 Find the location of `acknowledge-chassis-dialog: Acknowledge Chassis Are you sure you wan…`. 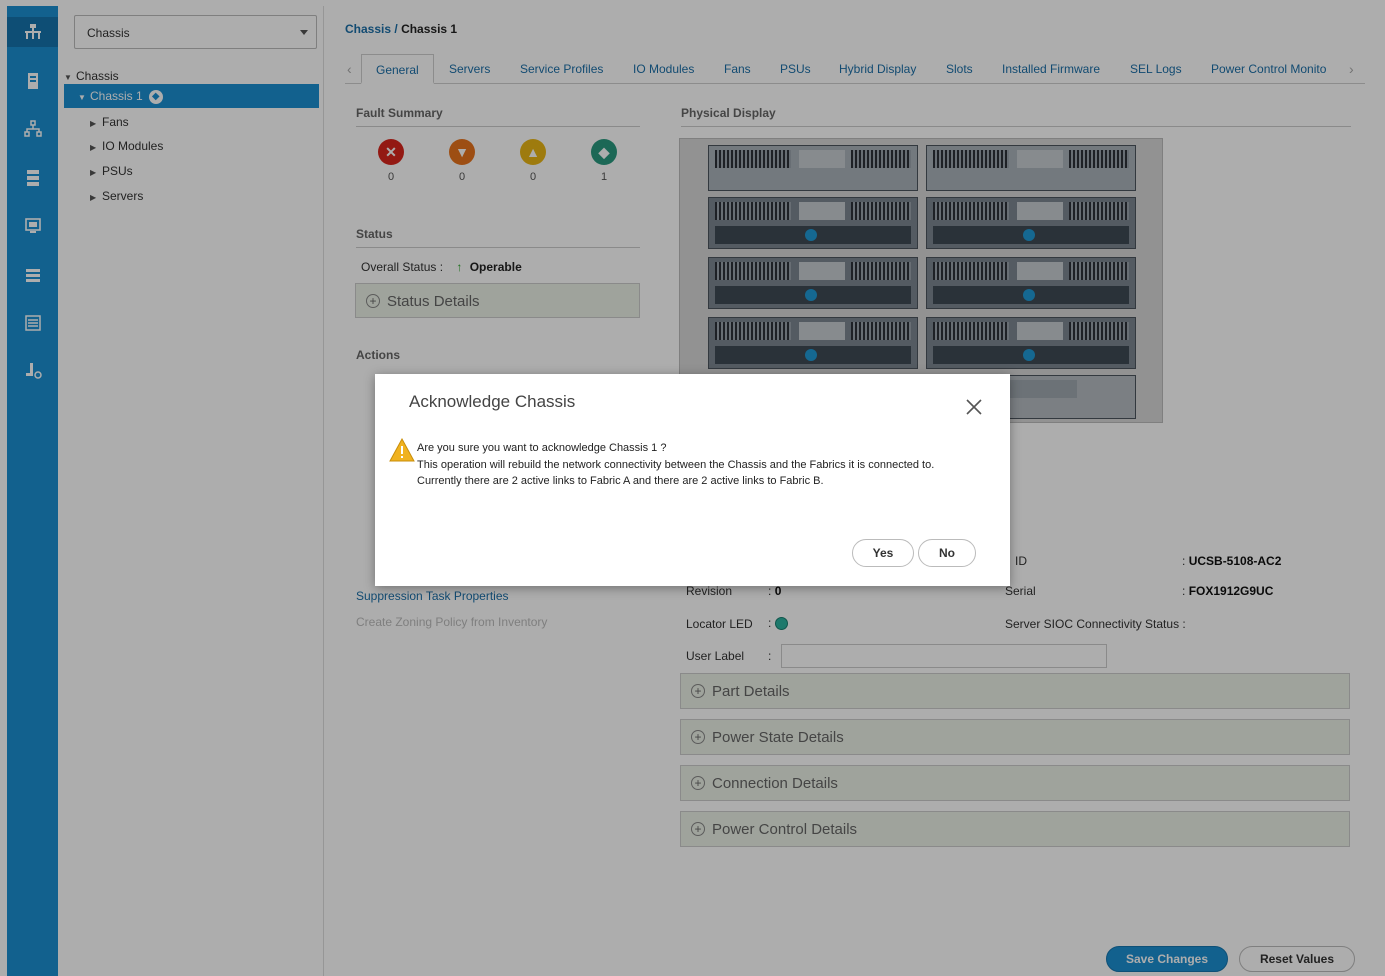

acknowledge-chassis-dialog: Acknowledge Chassis Are you sure you wan… is located at coordinates (692, 480).